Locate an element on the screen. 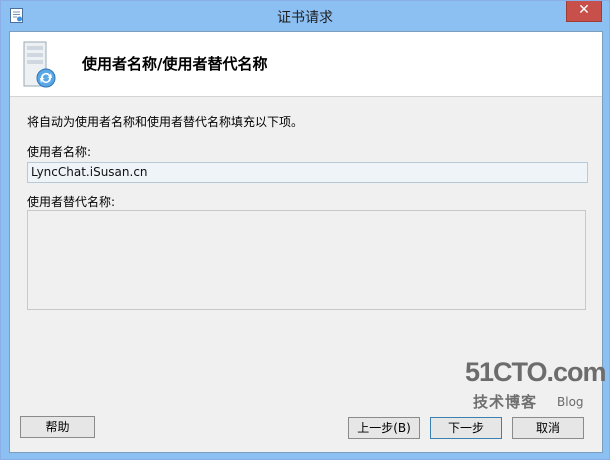 The width and height of the screenshot is (610, 460). back-button: 上一步(B) is located at coordinates (384, 428).